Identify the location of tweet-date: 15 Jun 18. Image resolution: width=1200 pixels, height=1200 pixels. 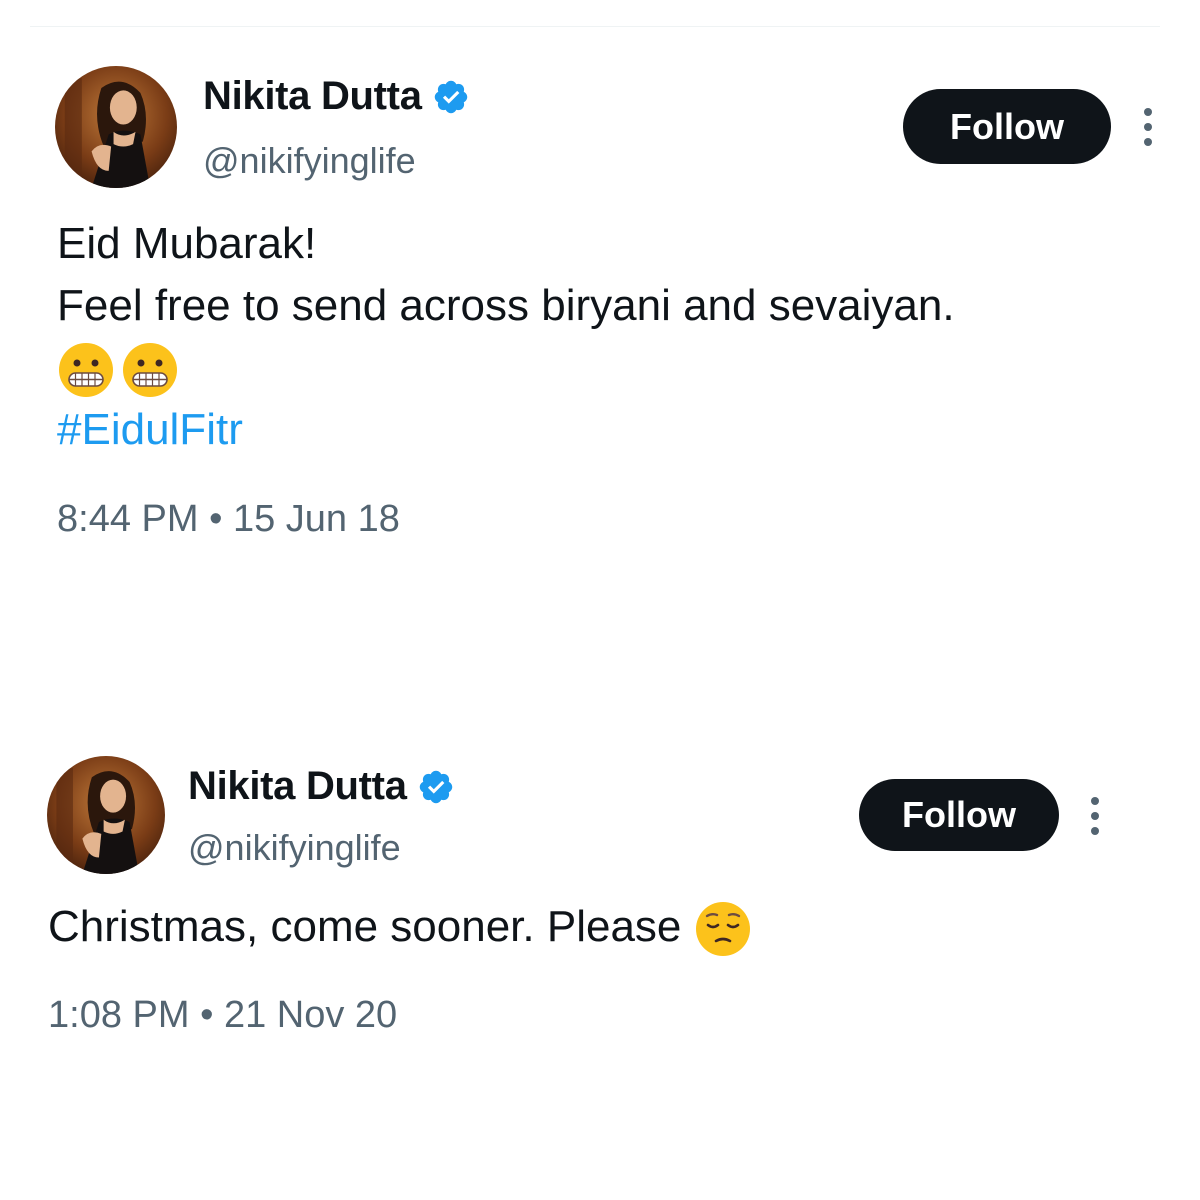
(316, 519).